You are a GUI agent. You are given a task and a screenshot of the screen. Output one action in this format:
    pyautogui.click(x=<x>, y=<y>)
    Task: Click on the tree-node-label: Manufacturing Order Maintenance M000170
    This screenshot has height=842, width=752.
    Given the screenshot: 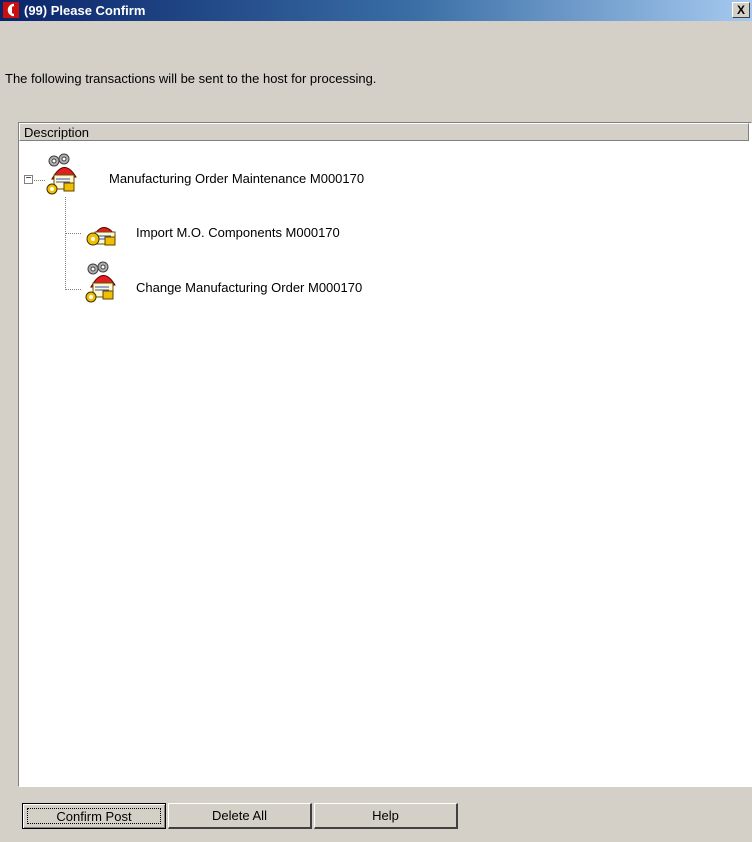 What is the action you would take?
    pyautogui.click(x=237, y=178)
    